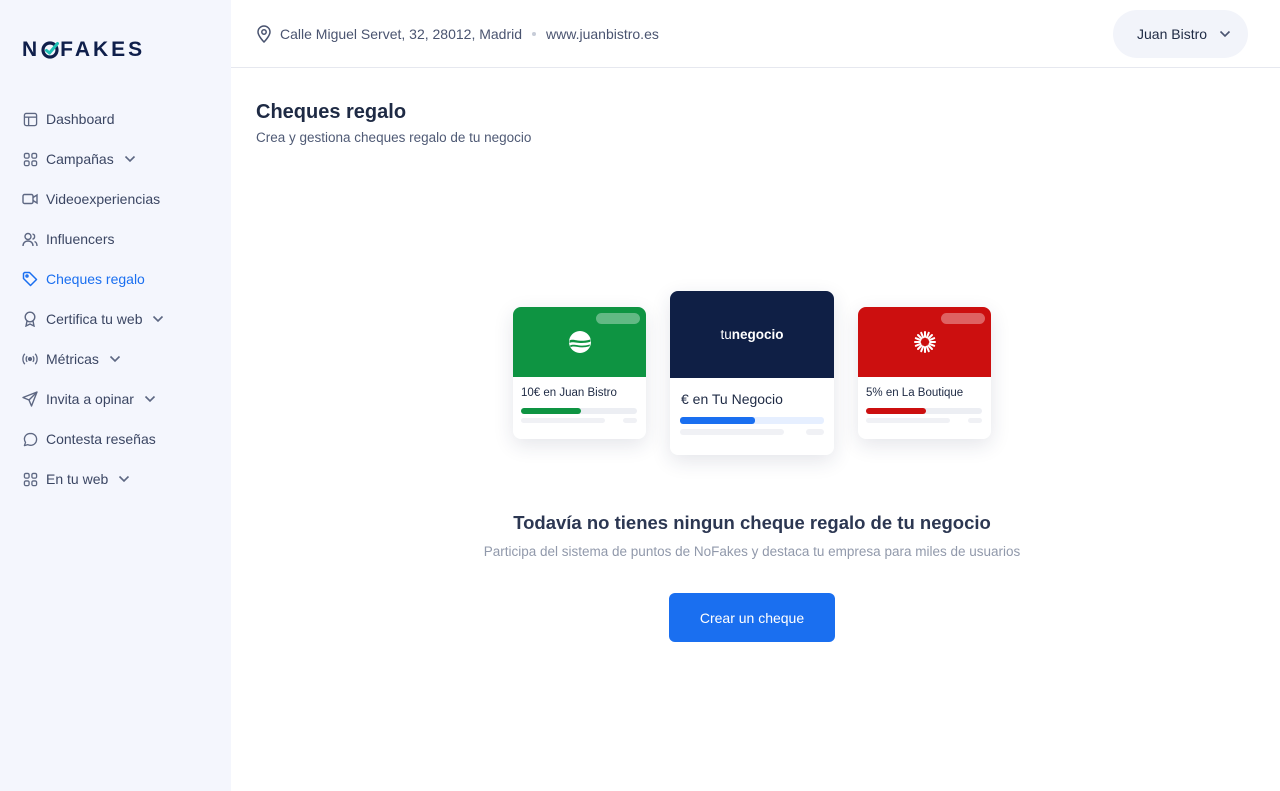 The image size is (1280, 791). I want to click on sidebar-item-label: Videoexperiencias, so click(103, 199).